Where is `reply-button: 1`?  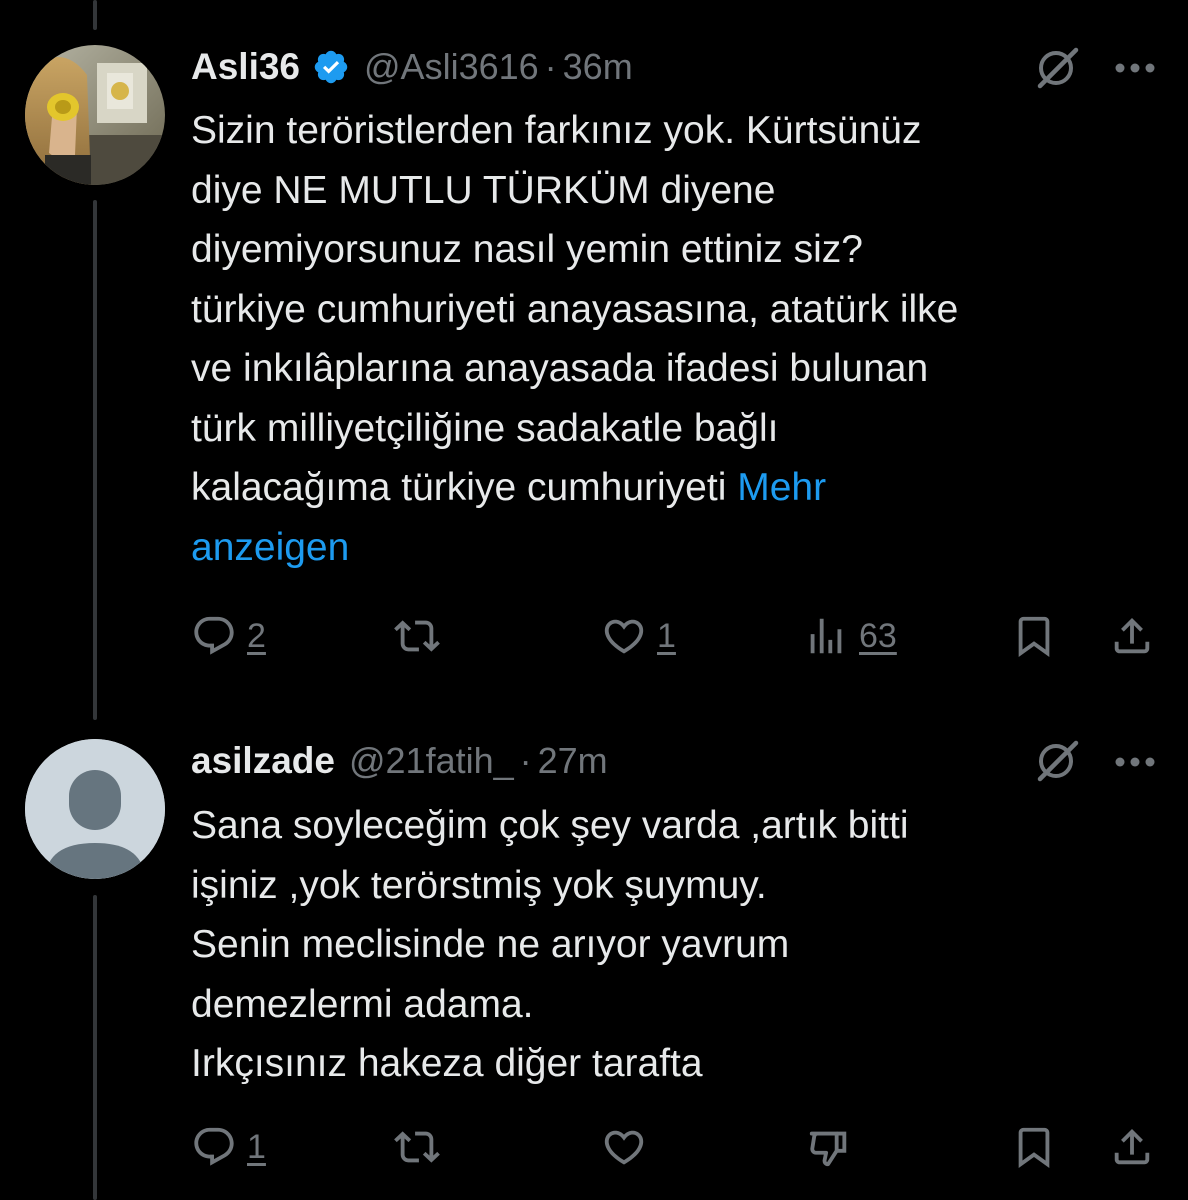
reply-button: 1 is located at coordinates (228, 1147).